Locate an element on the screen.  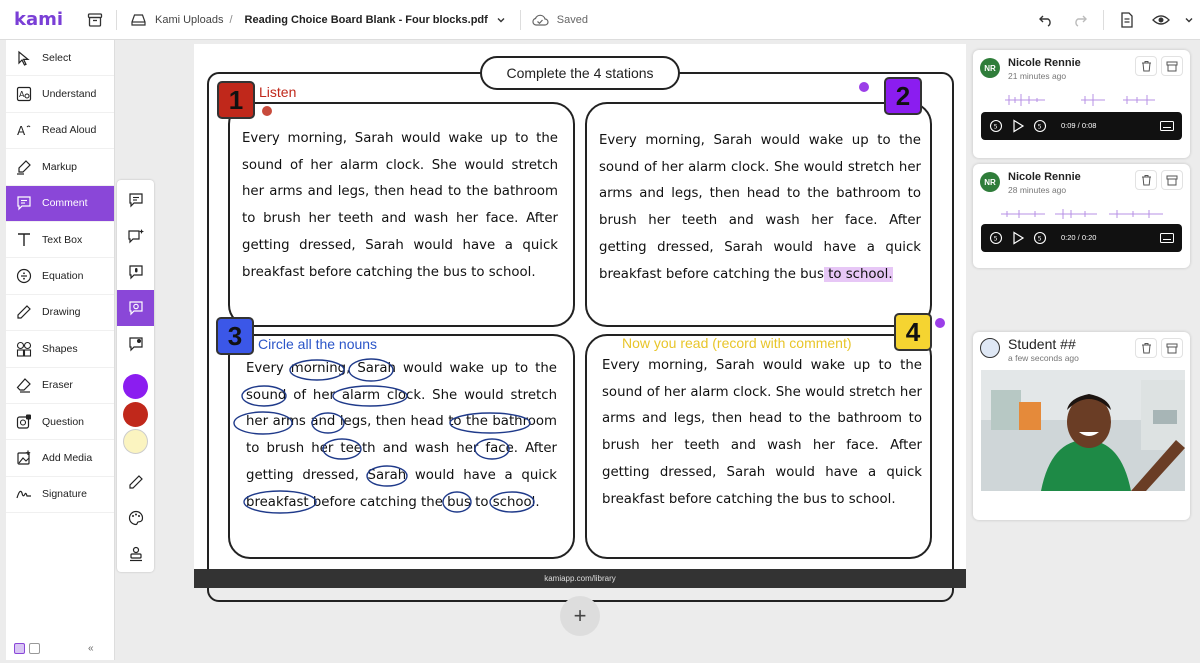
stamp-button is located at coordinates (135, 554).